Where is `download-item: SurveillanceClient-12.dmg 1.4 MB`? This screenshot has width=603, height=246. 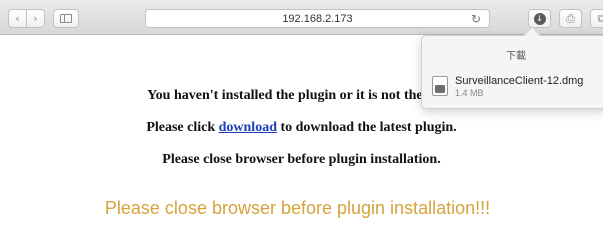
download-item: SurveillanceClient-12.dmg 1.4 MB is located at coordinates (516, 87).